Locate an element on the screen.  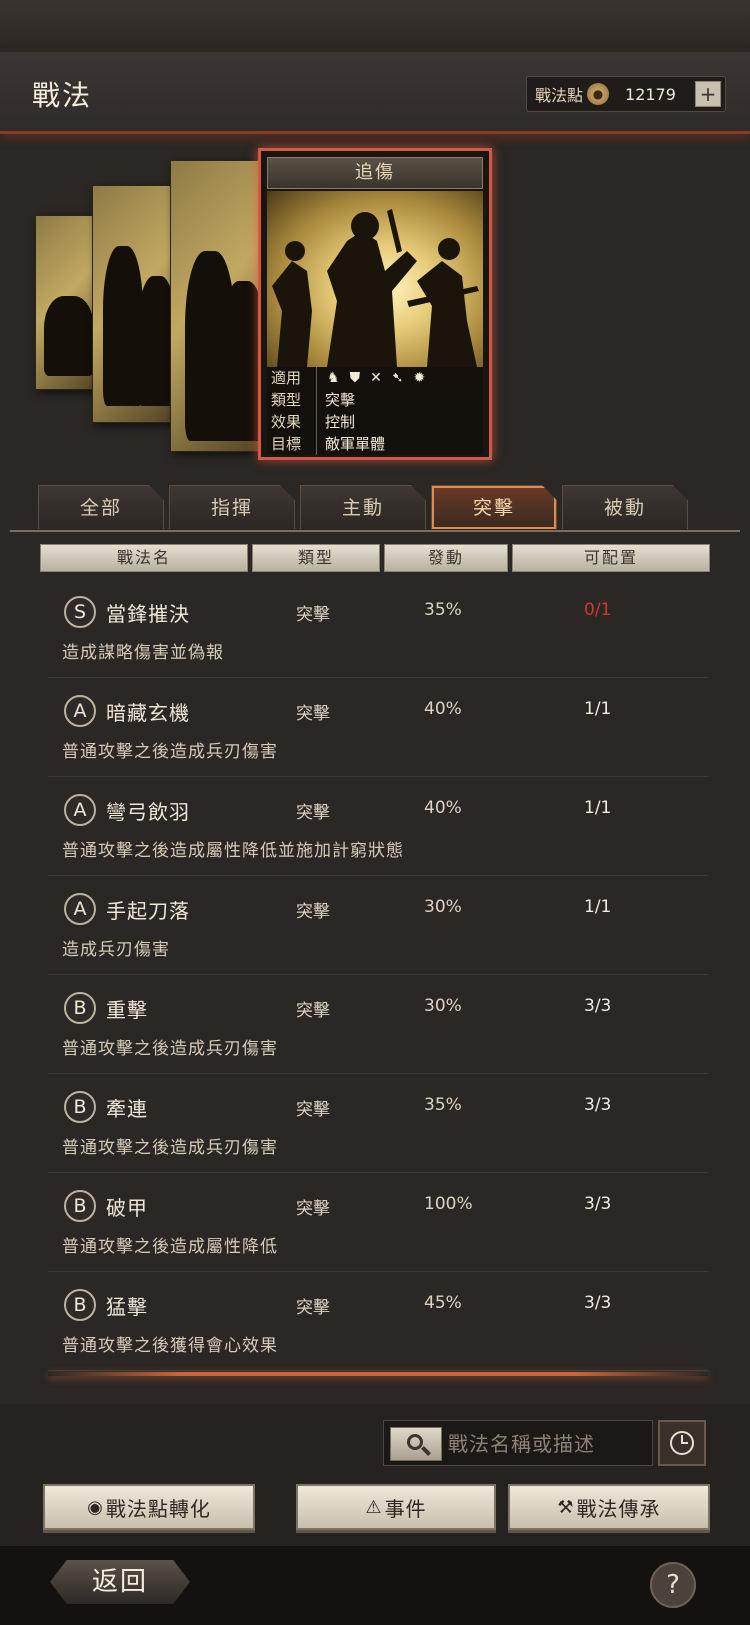
skill-name: 重擊 is located at coordinates (127, 1010).